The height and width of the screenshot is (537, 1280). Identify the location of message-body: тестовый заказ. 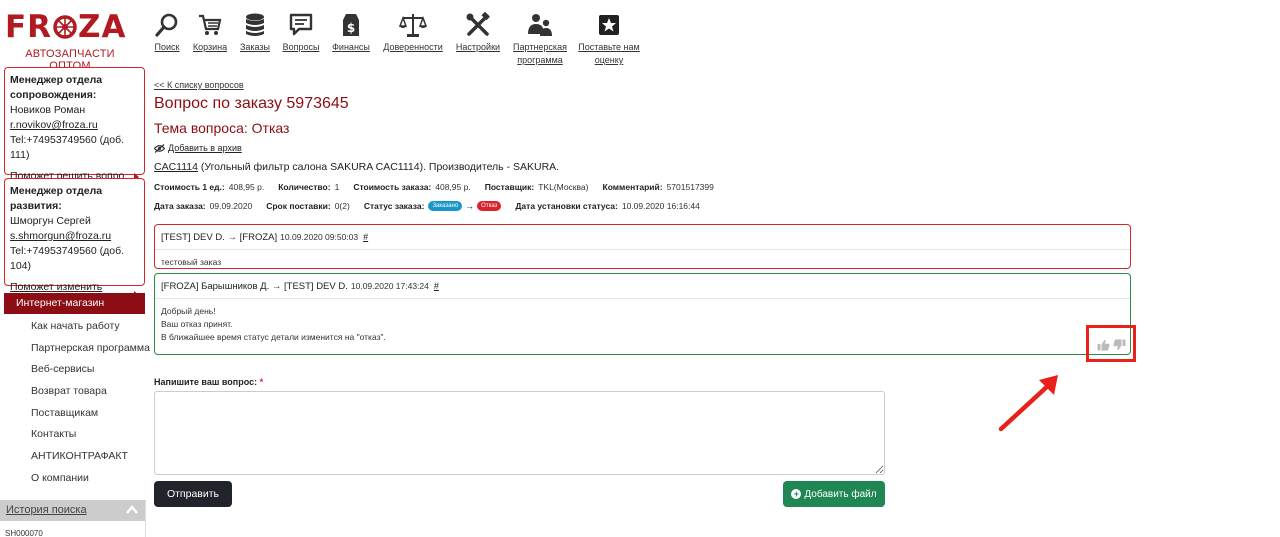
(642, 259).